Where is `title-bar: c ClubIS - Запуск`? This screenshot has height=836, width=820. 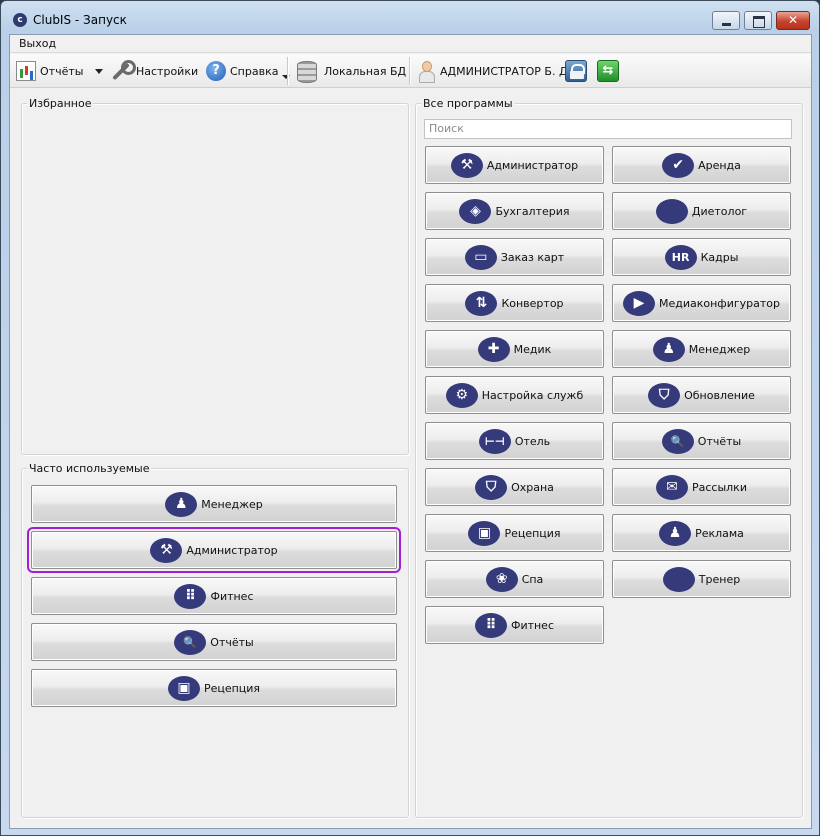 title-bar: c ClubIS - Запуск is located at coordinates (410, 17).